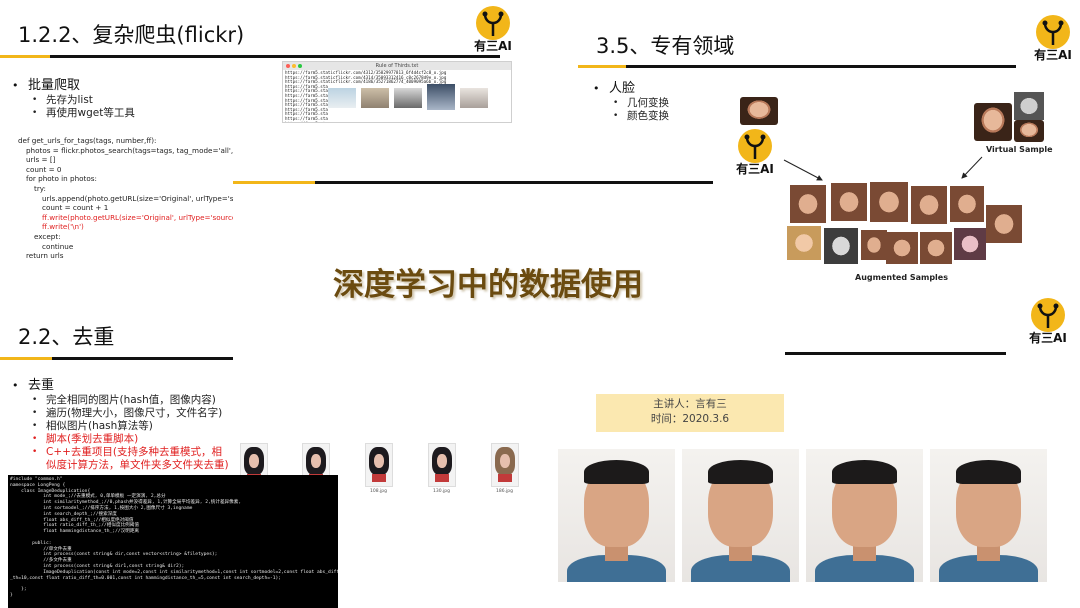 The height and width of the screenshot is (608, 1080). I want to click on code-line: try:, so click(40, 188).